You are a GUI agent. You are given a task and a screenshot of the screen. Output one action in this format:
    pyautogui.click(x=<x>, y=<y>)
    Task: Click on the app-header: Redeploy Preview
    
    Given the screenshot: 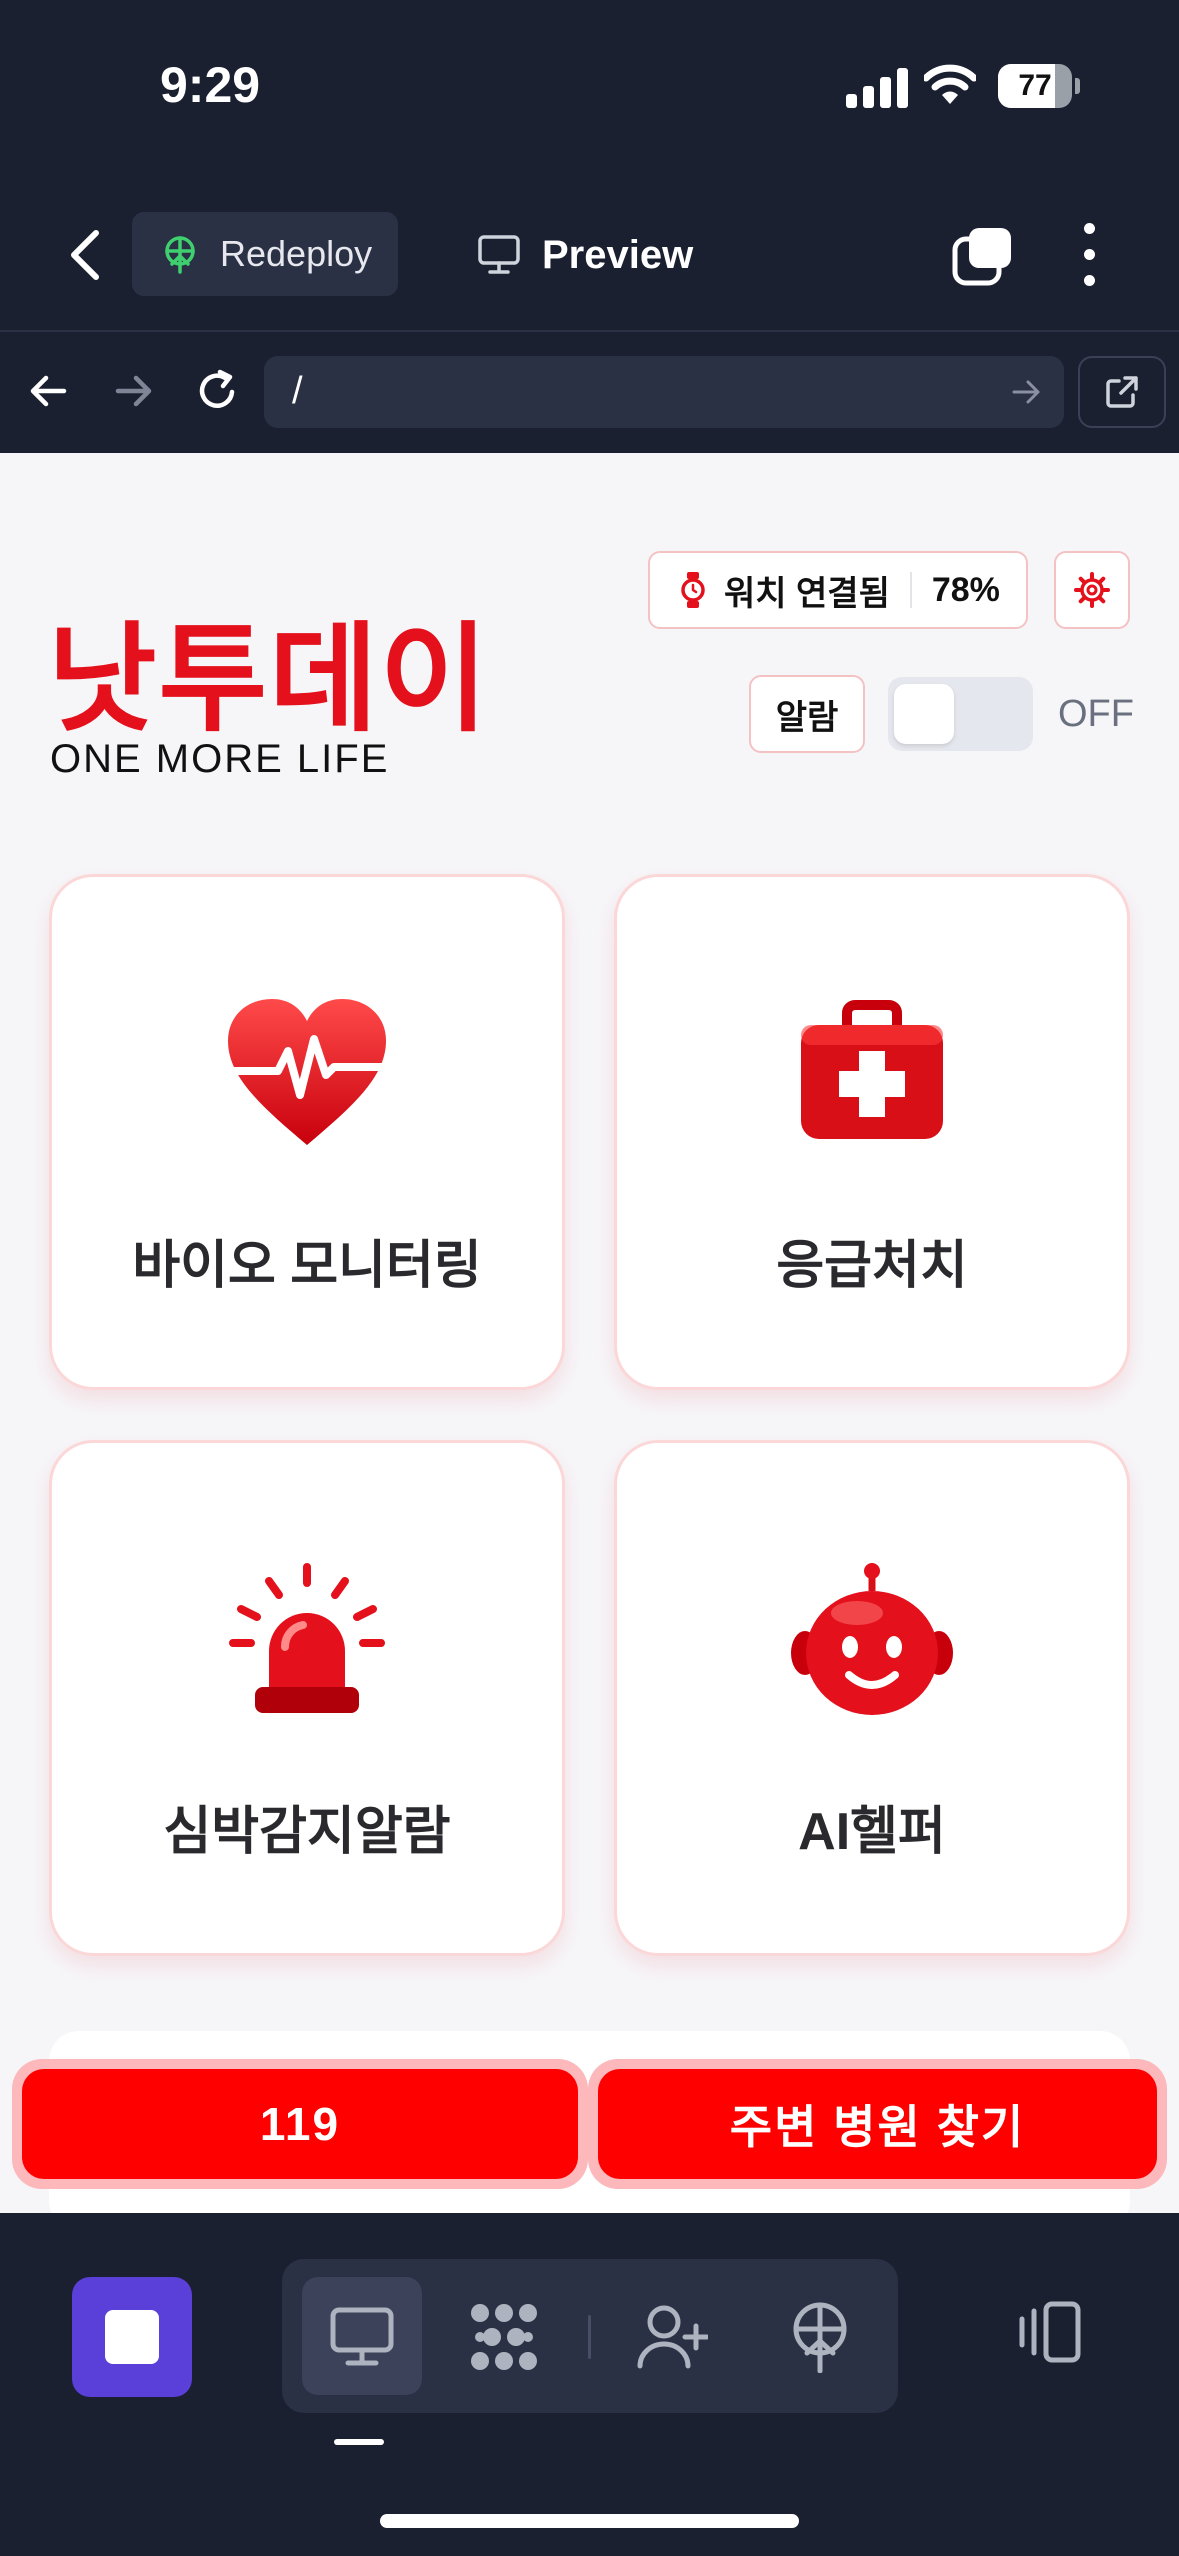 What is the action you would take?
    pyautogui.click(x=589, y=252)
    